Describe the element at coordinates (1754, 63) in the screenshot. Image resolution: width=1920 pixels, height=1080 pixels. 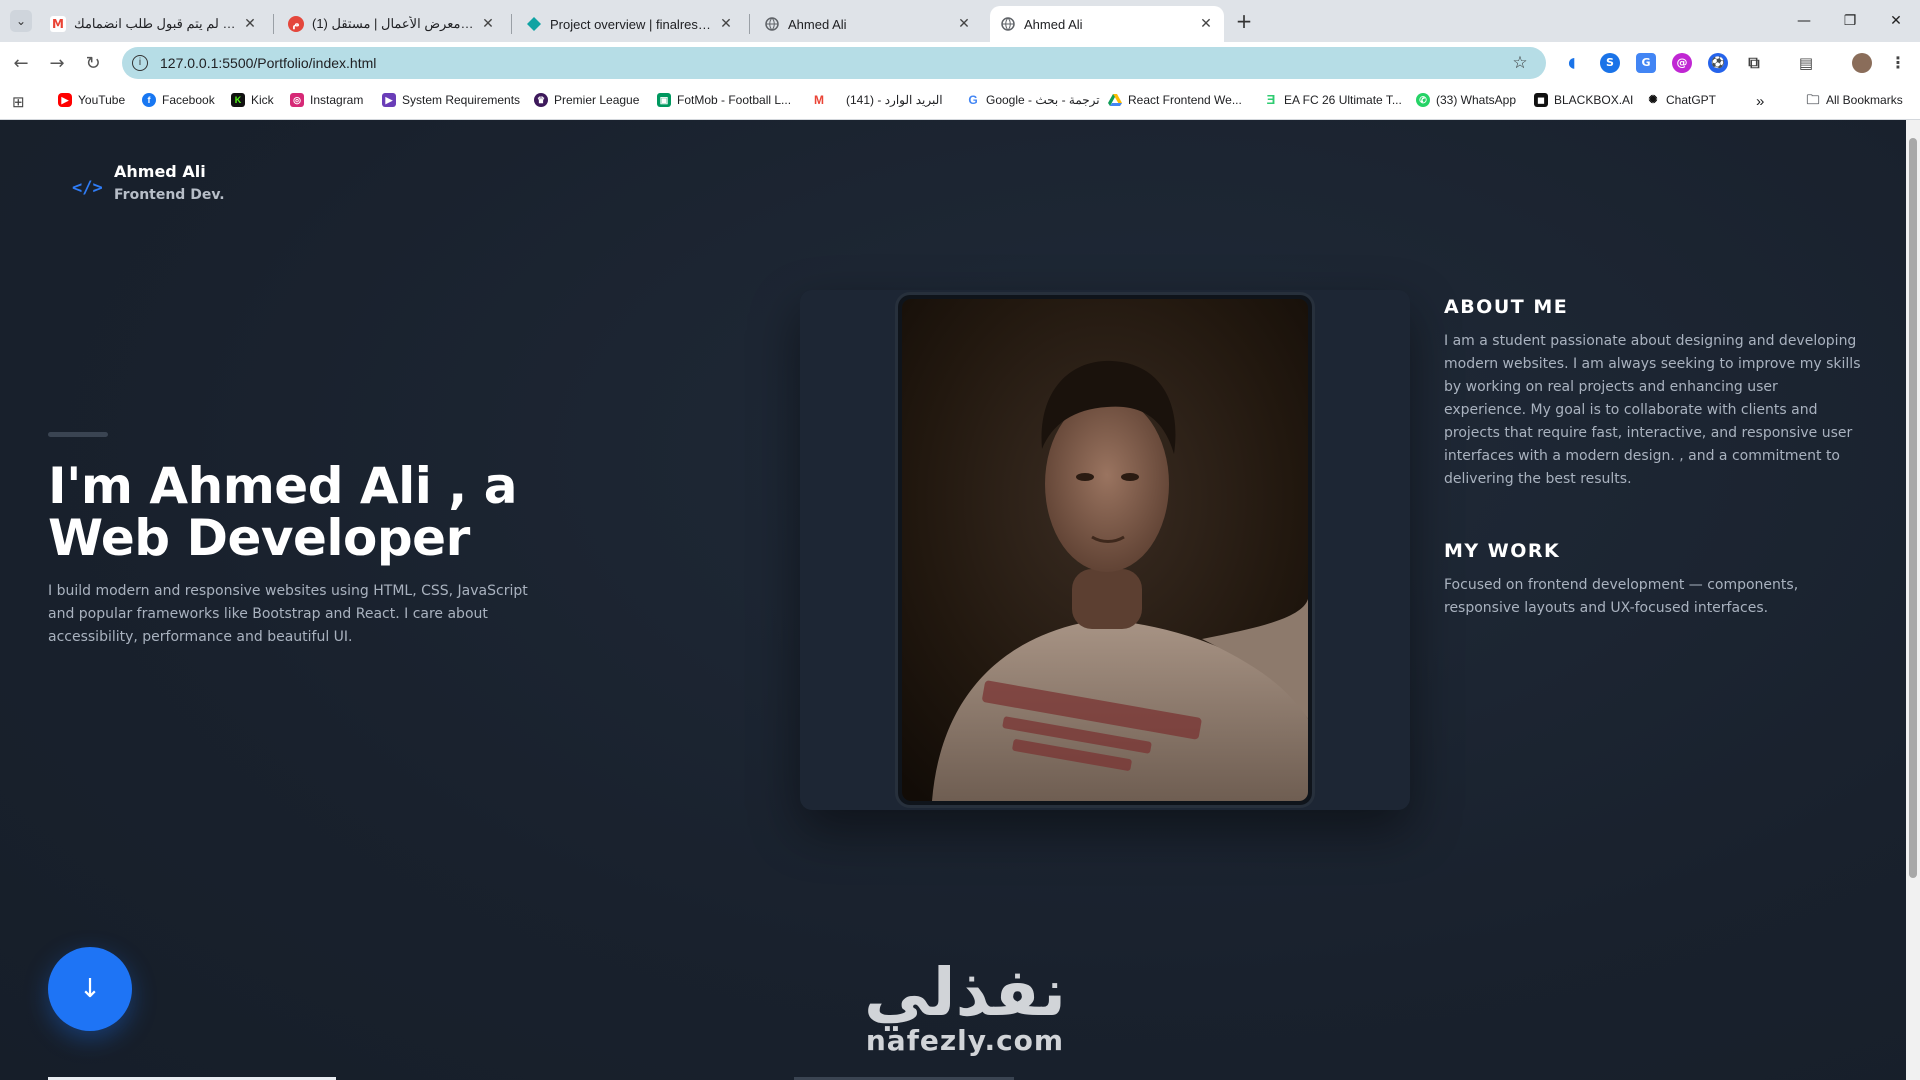
I see `extensions-puzzle-icon: ⧉` at that location.